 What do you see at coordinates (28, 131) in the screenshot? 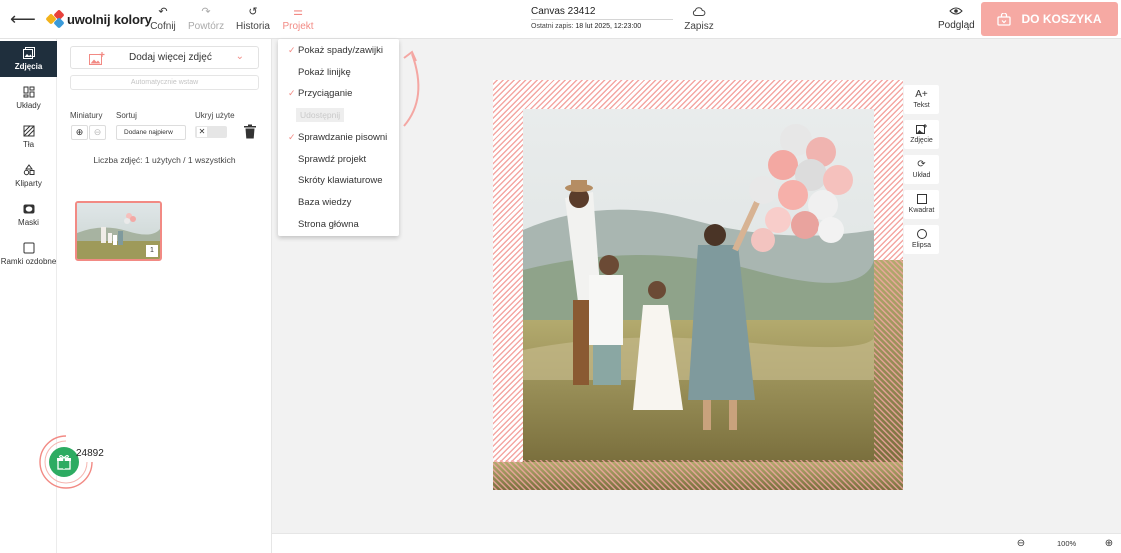
I see `backgrounds-icon` at bounding box center [28, 131].